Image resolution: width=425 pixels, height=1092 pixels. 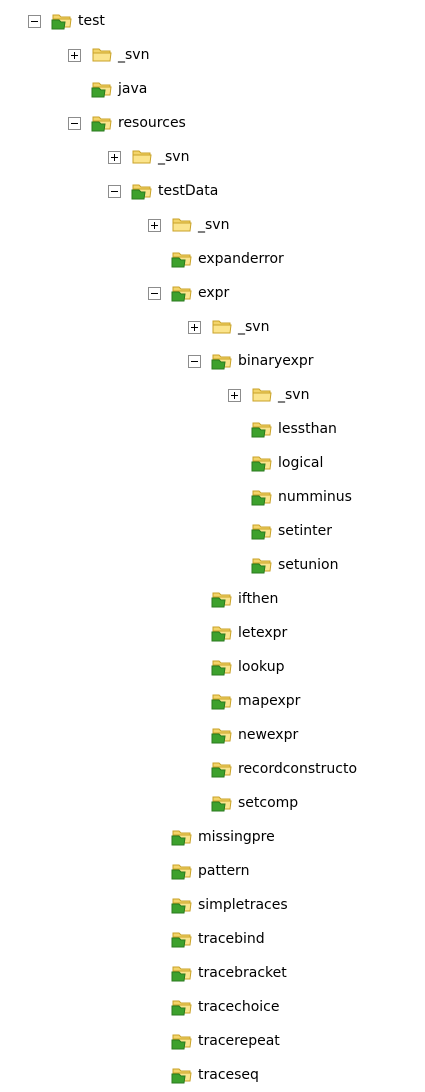 I want to click on tree-node: resources, so click(x=127, y=123).